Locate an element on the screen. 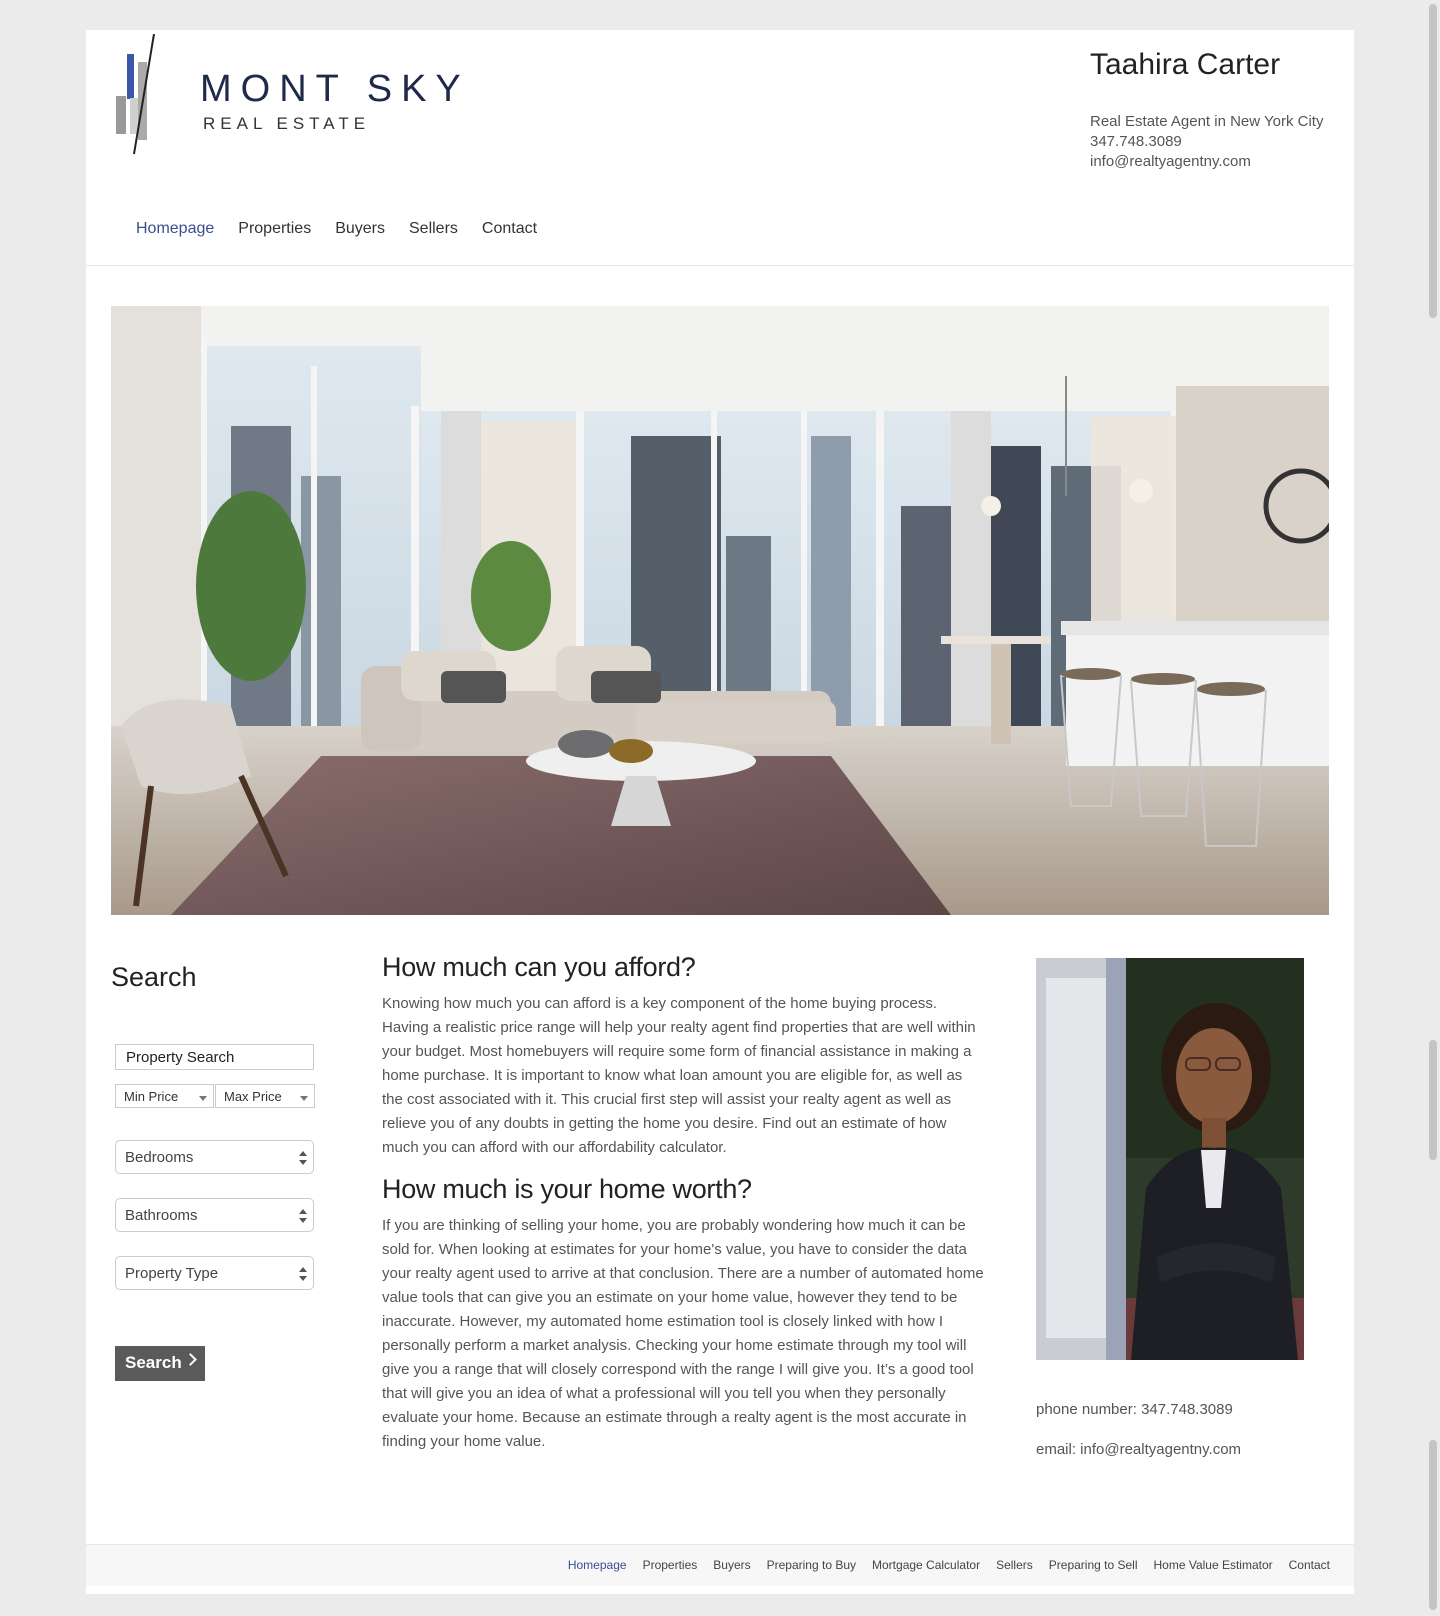 Image resolution: width=1440 pixels, height=1616 pixels. max-price-label: Max Price is located at coordinates (253, 1096).